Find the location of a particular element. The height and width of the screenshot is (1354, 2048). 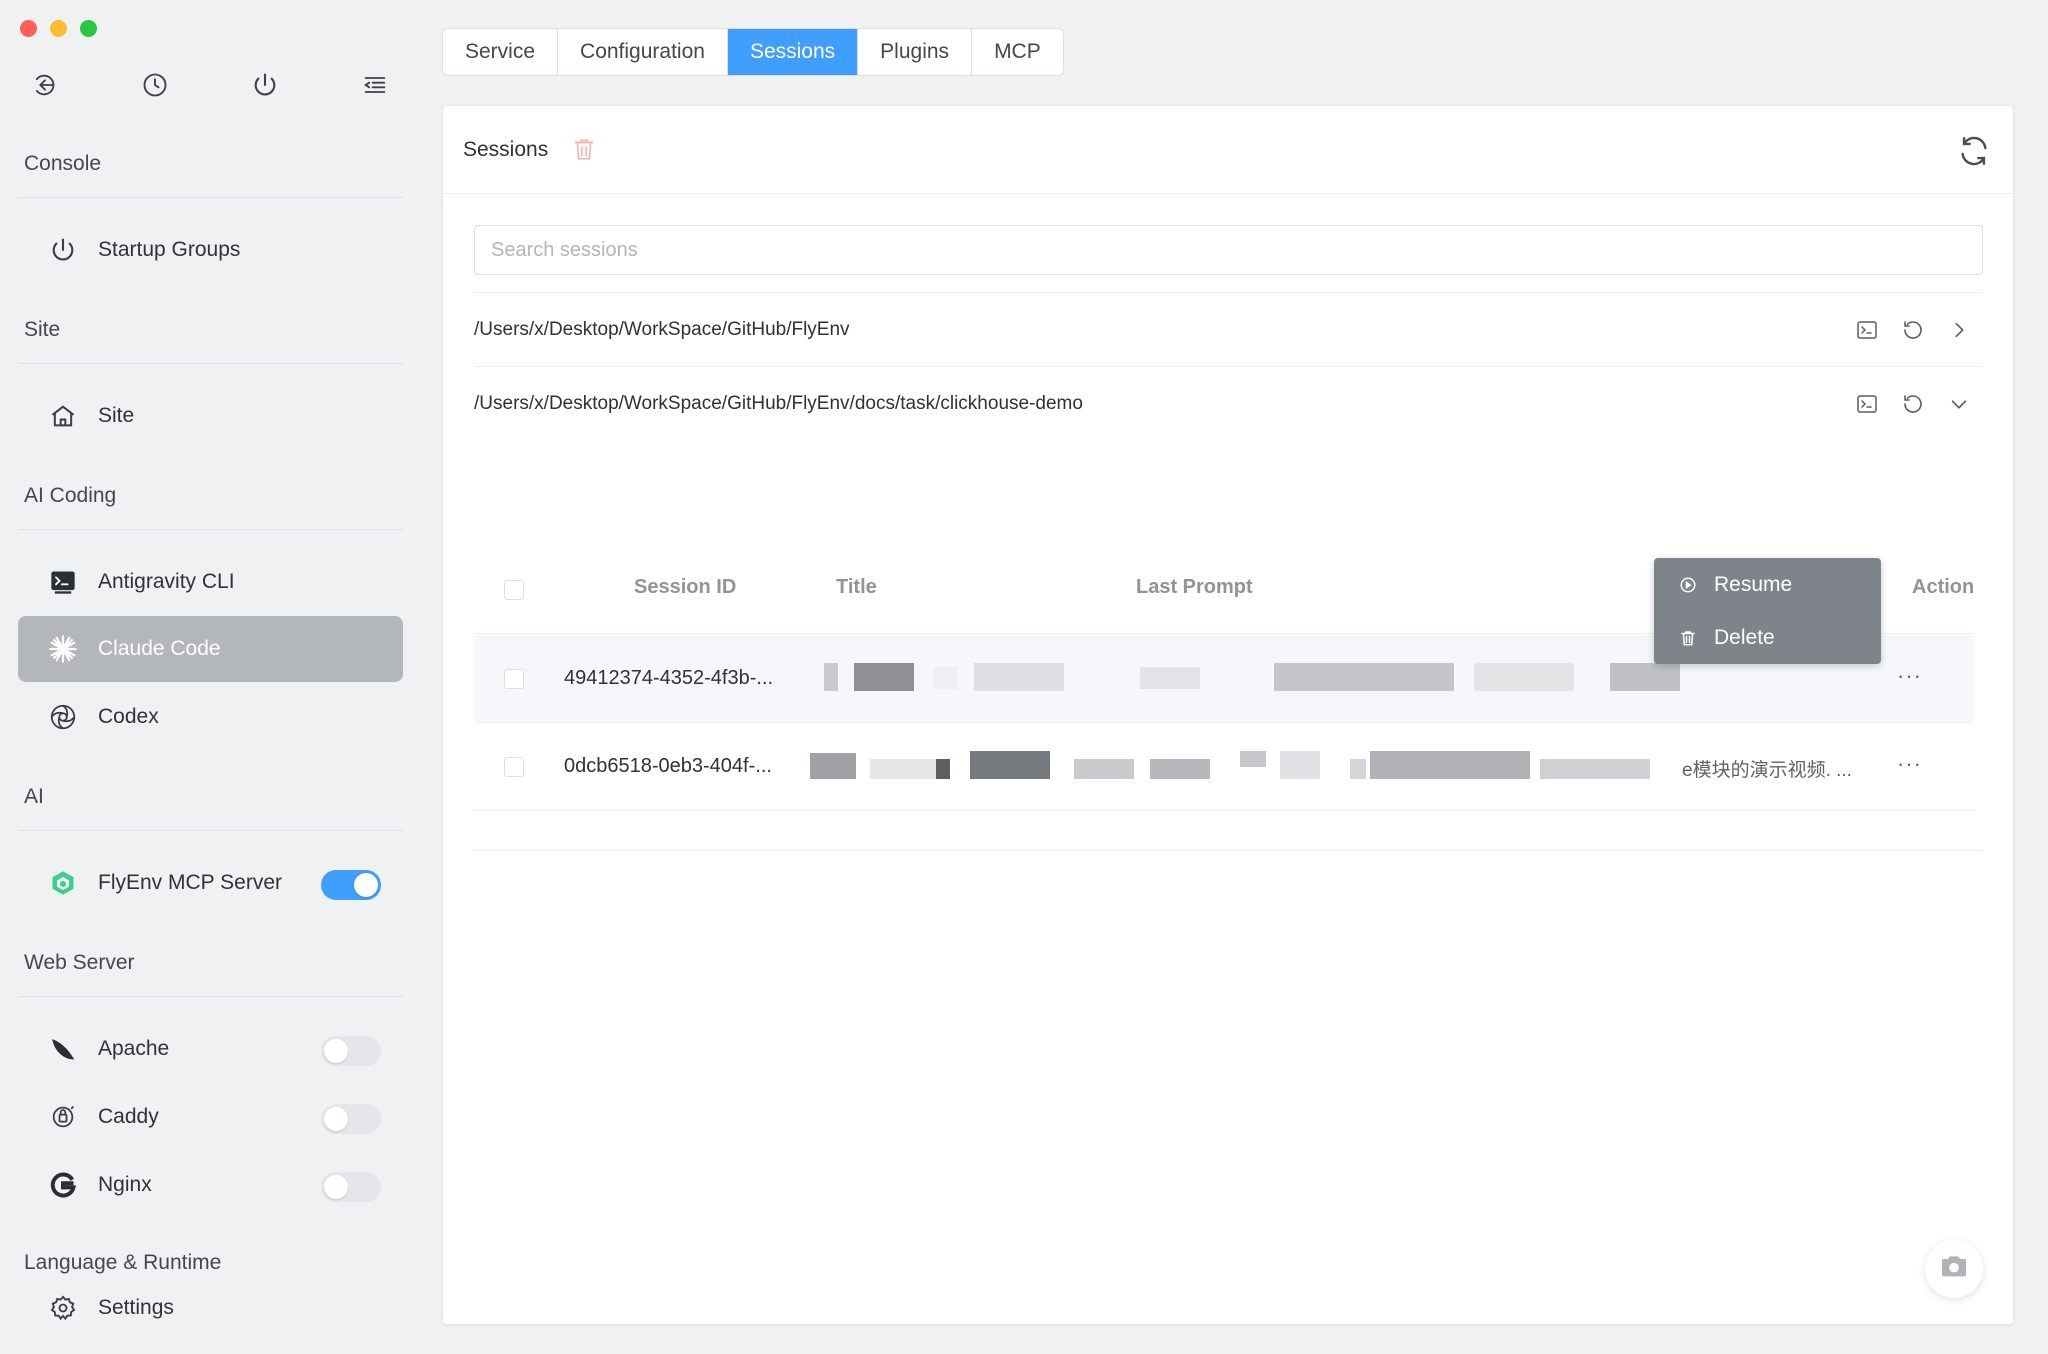

nav-item-label: Apache is located at coordinates (134, 1048).